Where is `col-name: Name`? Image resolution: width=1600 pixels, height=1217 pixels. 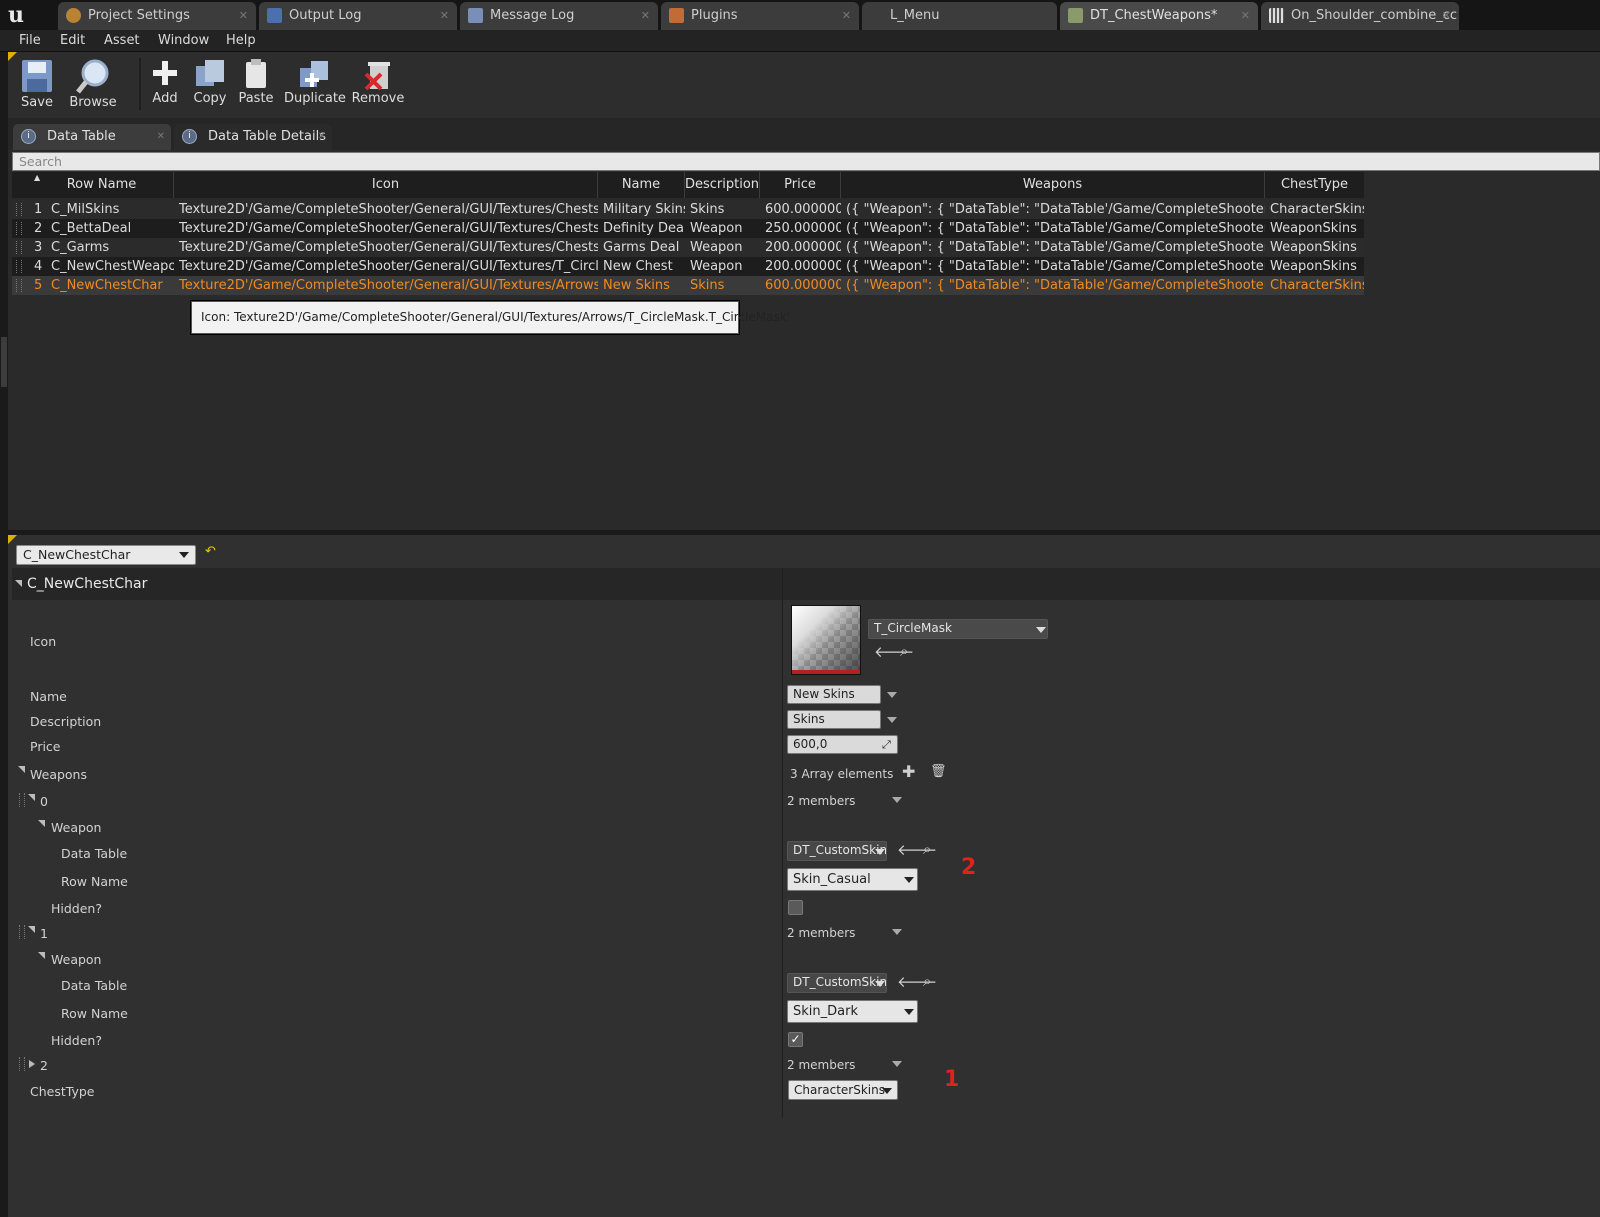 col-name: Name is located at coordinates (641, 185).